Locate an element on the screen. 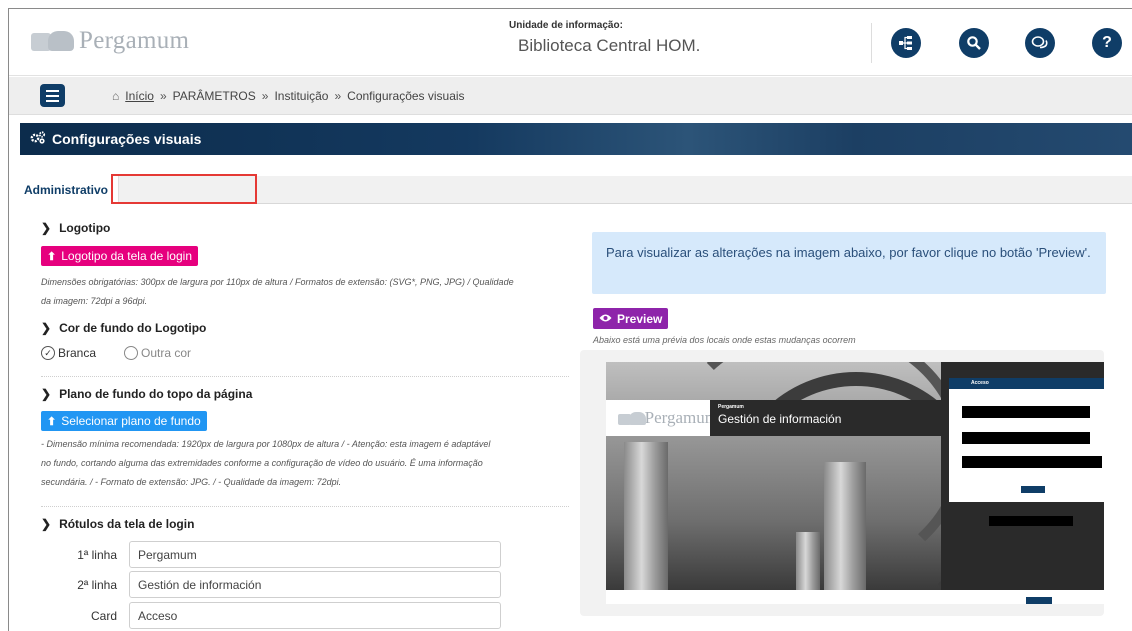 Image resolution: width=1132 pixels, height=631 pixels. page-title-banner: Configurações visuais is located at coordinates (576, 139).